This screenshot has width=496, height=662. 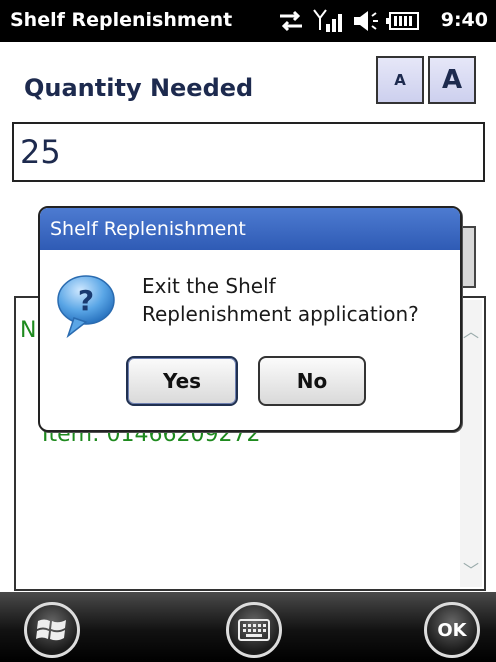 I want to click on status-bar: Shelf Replenishment 9:40, so click(x=248, y=21).